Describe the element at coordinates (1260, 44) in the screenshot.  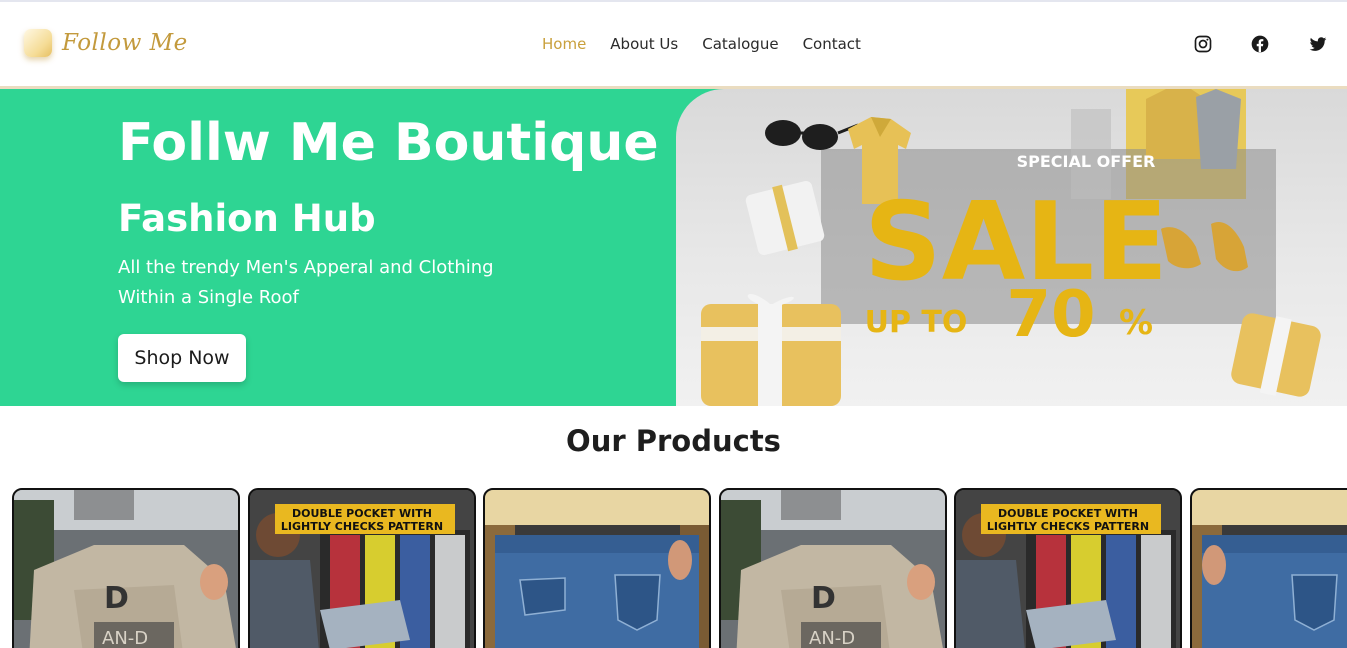
I see `facebook-icon` at that location.